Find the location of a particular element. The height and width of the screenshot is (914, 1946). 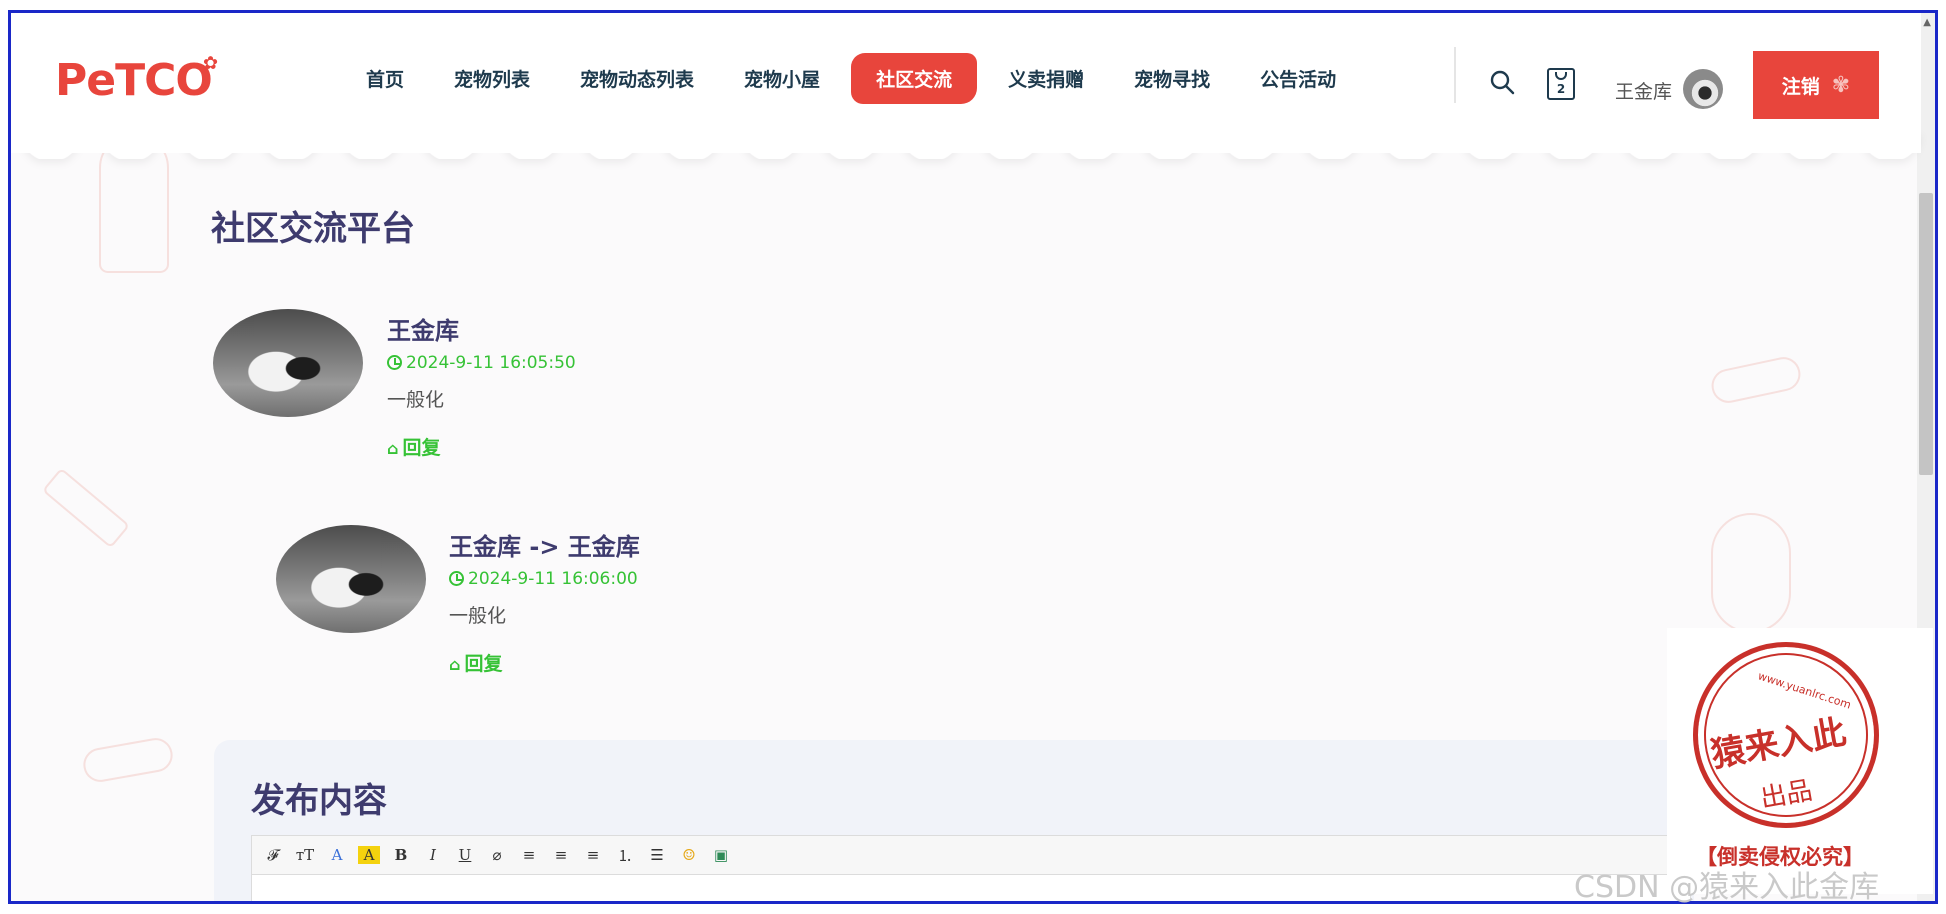

nav-item-community: 社区交流 is located at coordinates (914, 78).